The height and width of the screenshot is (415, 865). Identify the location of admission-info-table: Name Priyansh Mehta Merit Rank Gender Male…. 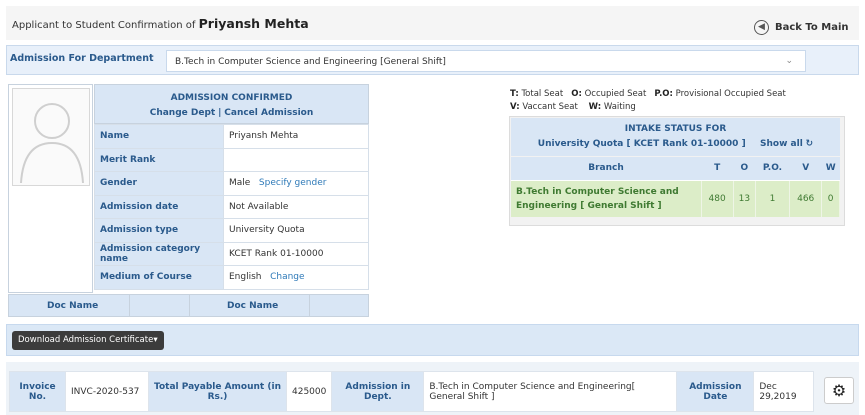
(231, 207).